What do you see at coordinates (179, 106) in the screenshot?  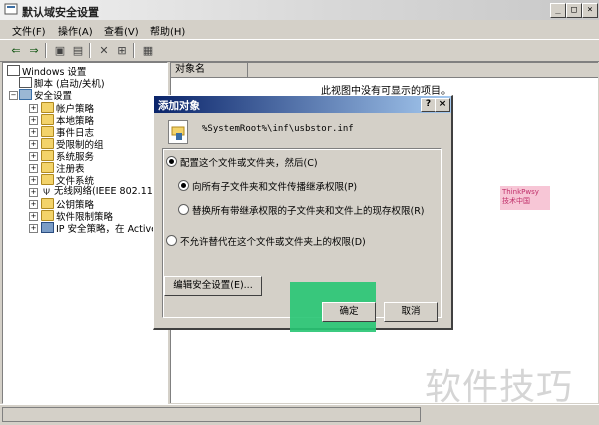 I see `dialog-title: 添加对象` at bounding box center [179, 106].